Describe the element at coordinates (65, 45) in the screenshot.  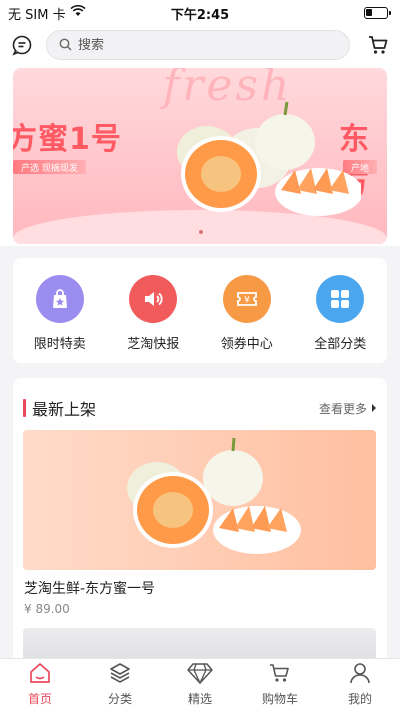
I see `search-icon` at that location.